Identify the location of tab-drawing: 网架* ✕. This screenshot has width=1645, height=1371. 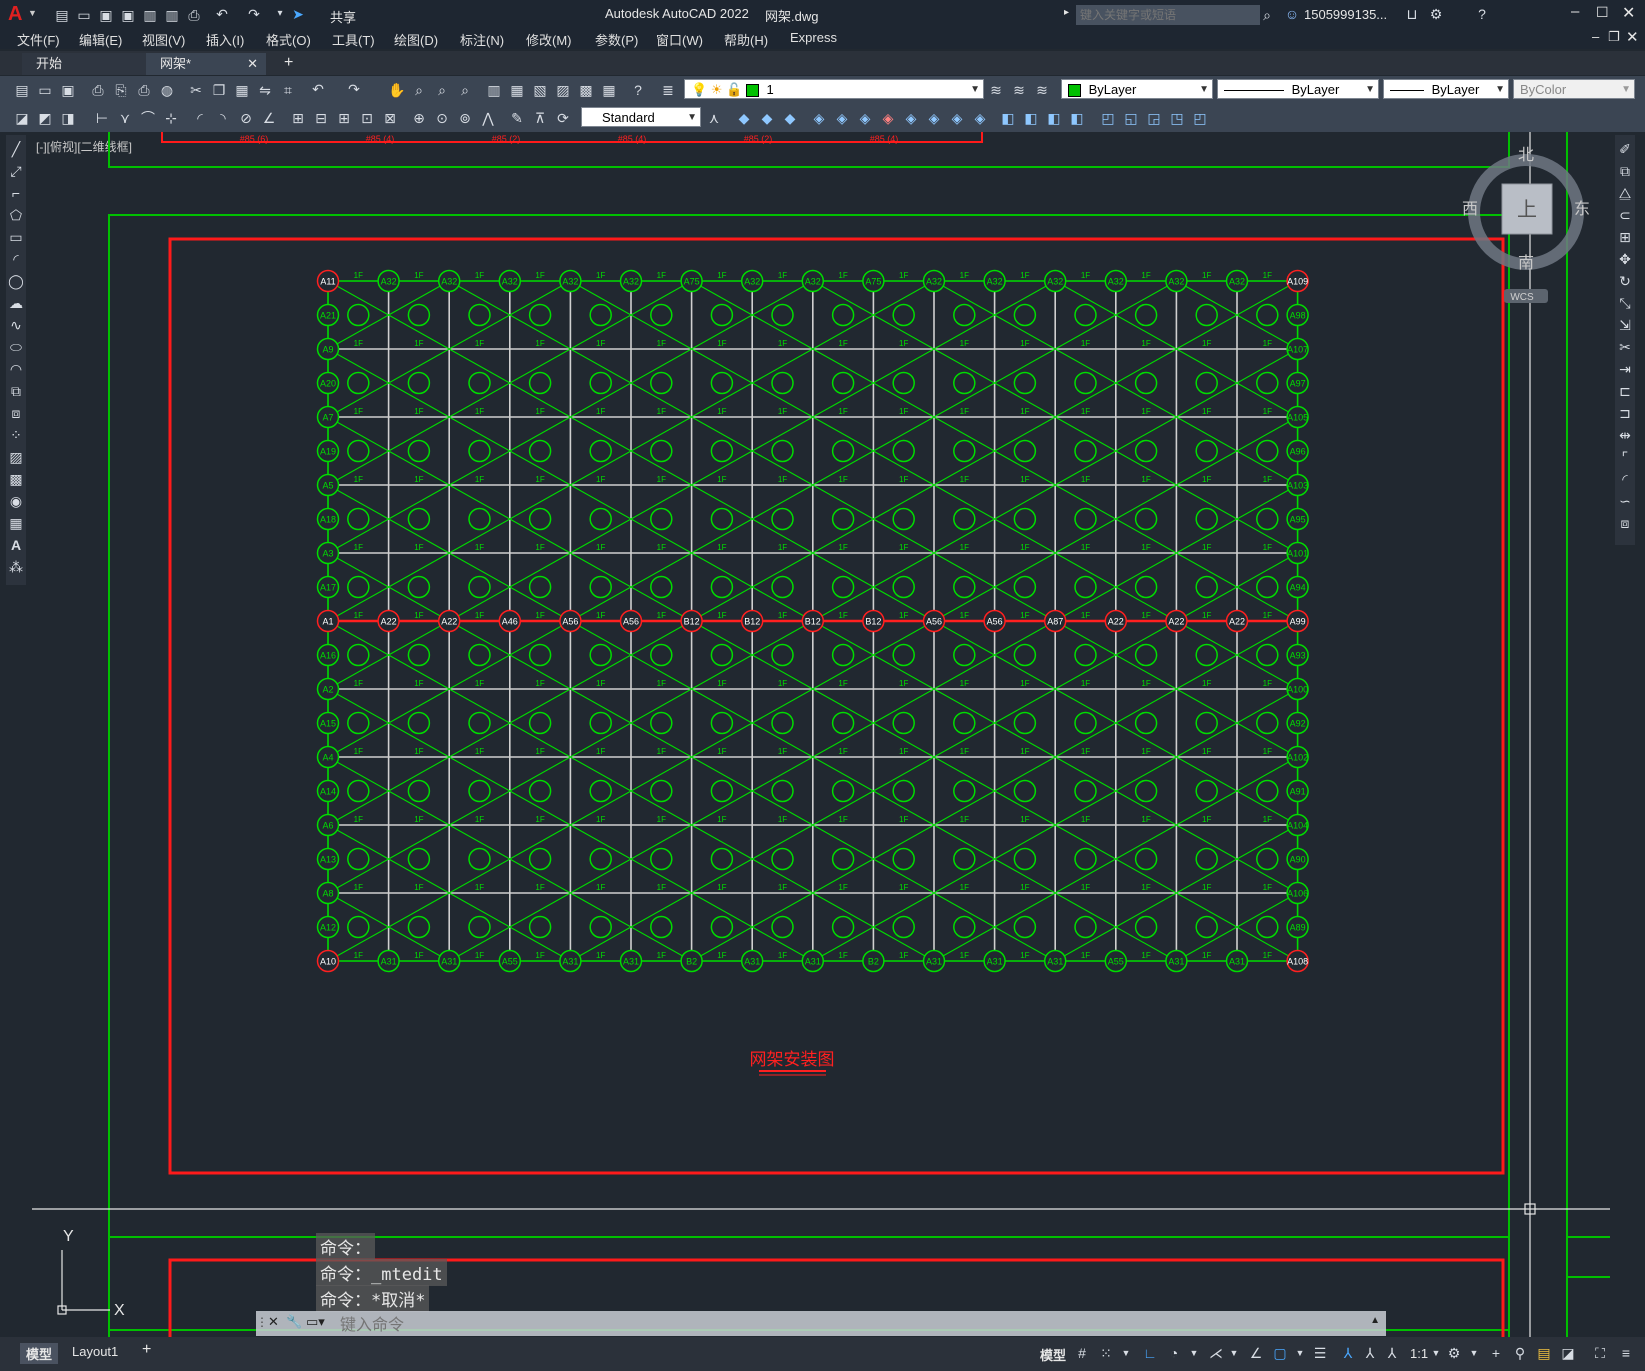
(206, 64).